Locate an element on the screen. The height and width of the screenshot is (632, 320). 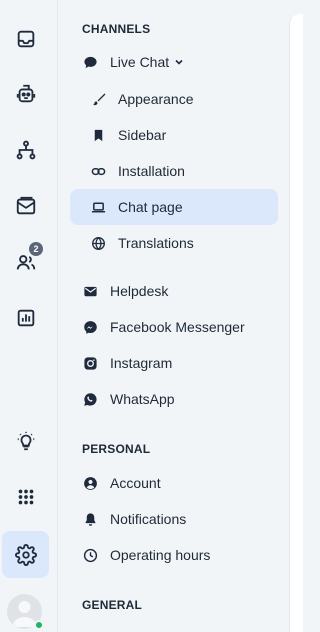
translations-label: Translations is located at coordinates (156, 243).